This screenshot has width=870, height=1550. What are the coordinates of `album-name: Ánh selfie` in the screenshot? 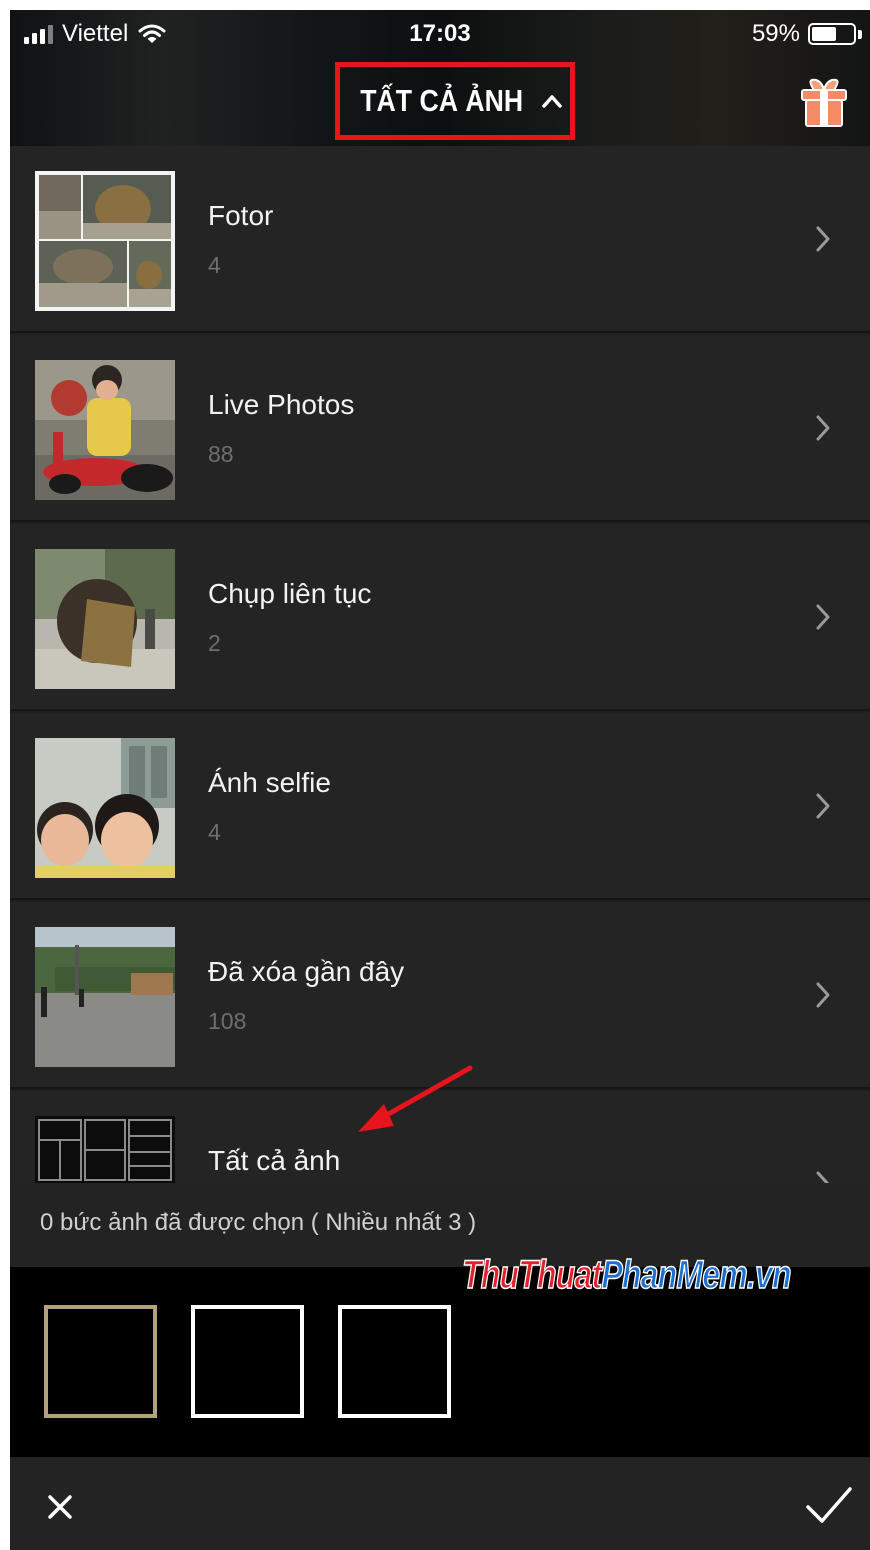 It's located at (269, 782).